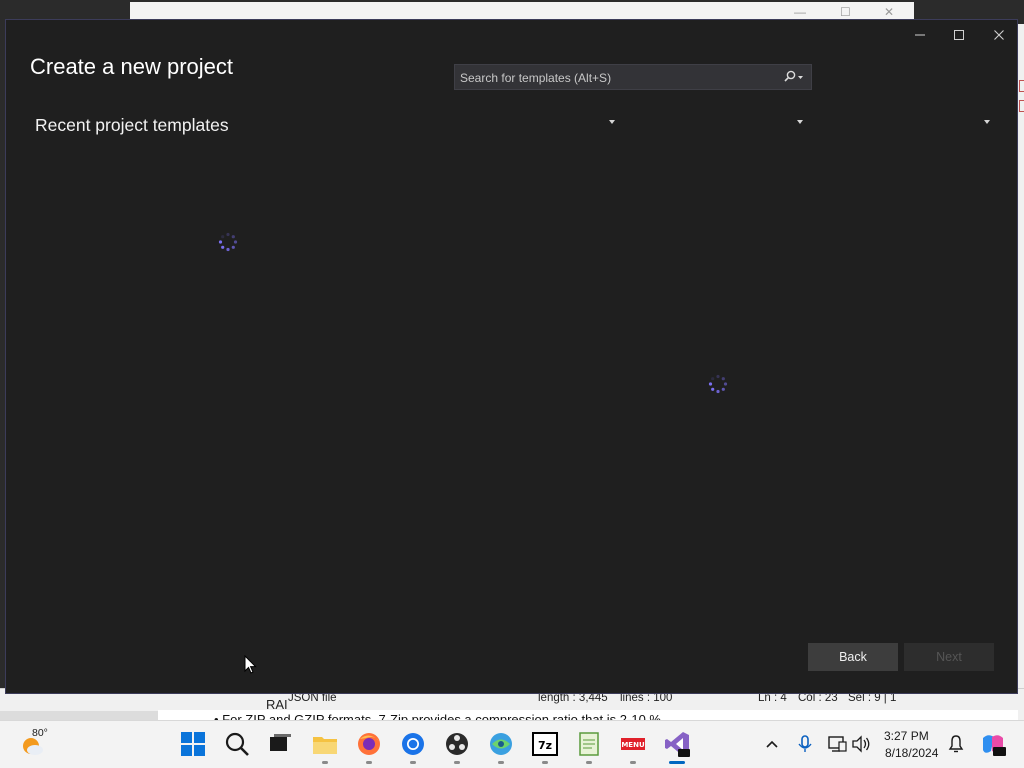 The width and height of the screenshot is (1024, 768). Describe the element at coordinates (34, 745) in the screenshot. I see `weather-widget: 80°` at that location.